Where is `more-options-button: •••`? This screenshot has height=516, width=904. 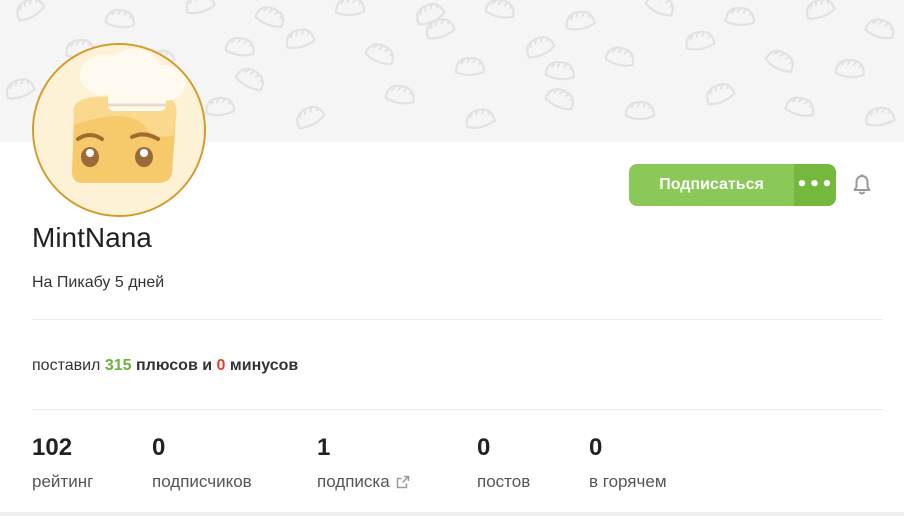 more-options-button: ••• is located at coordinates (815, 185).